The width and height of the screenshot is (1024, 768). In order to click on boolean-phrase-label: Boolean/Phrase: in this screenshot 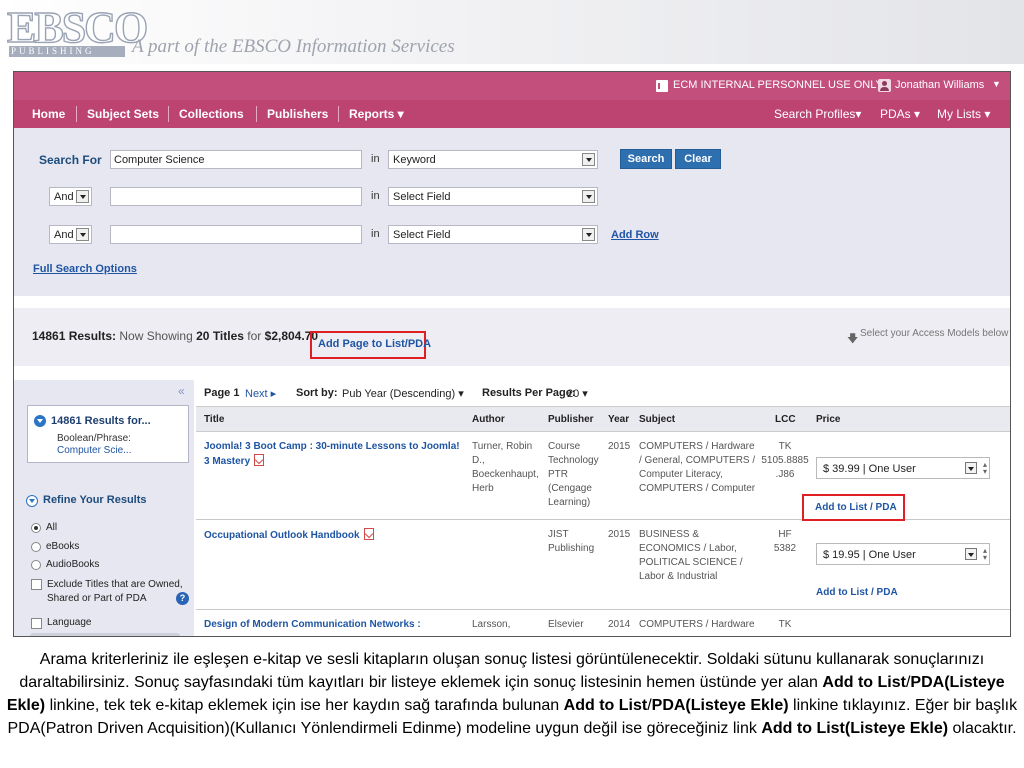, I will do `click(94, 438)`.